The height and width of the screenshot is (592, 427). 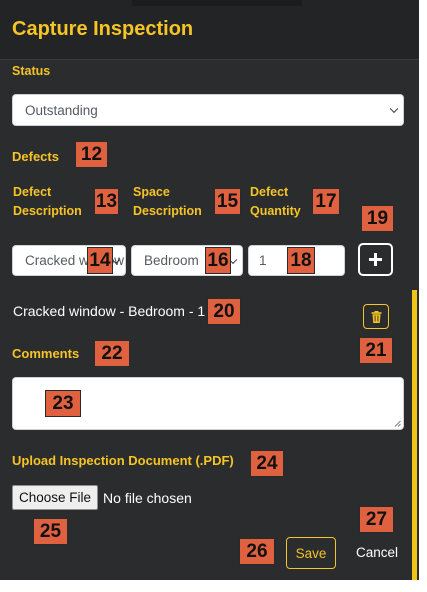 I want to click on status-select: Outstanding, so click(x=208, y=110).